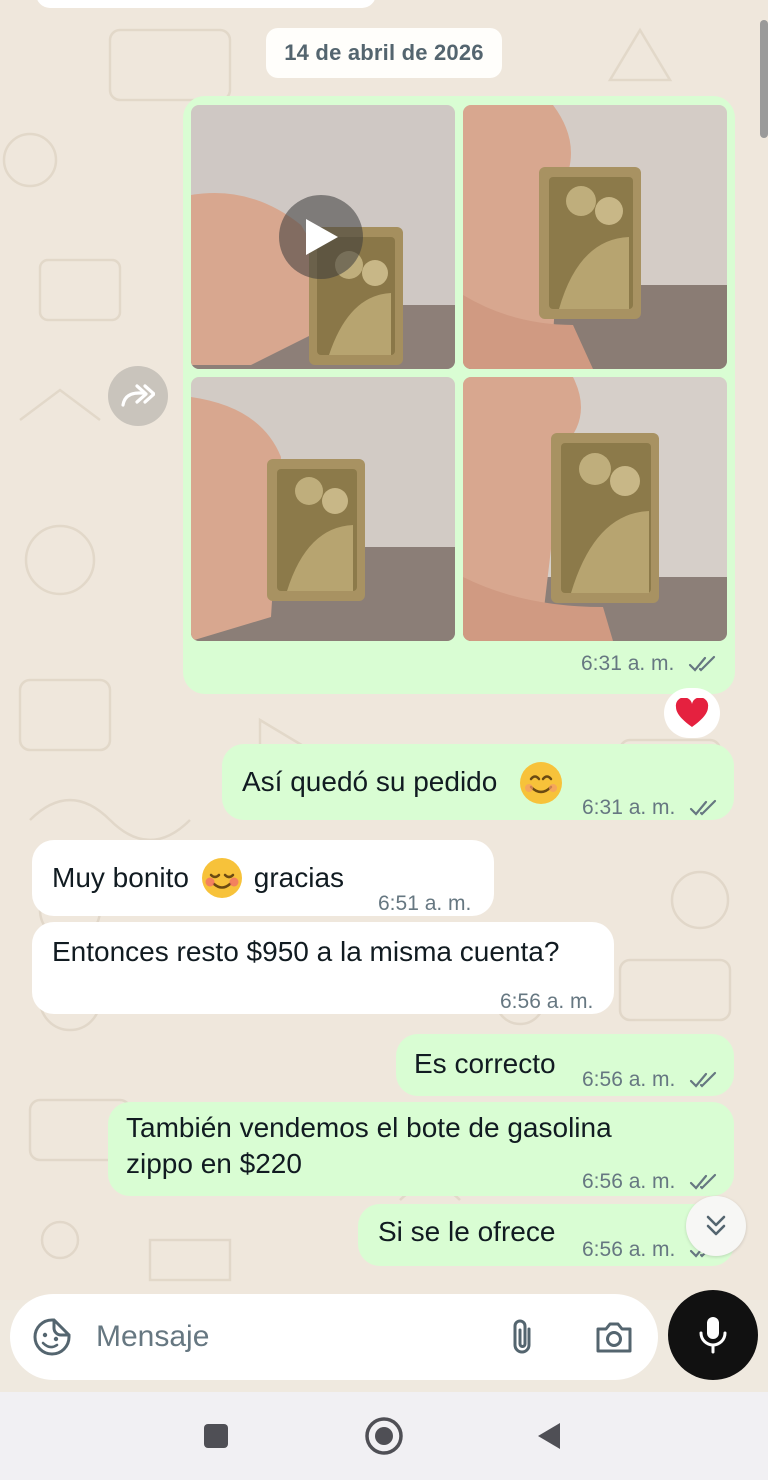  I want to click on sticker-icon, so click(52, 1337).